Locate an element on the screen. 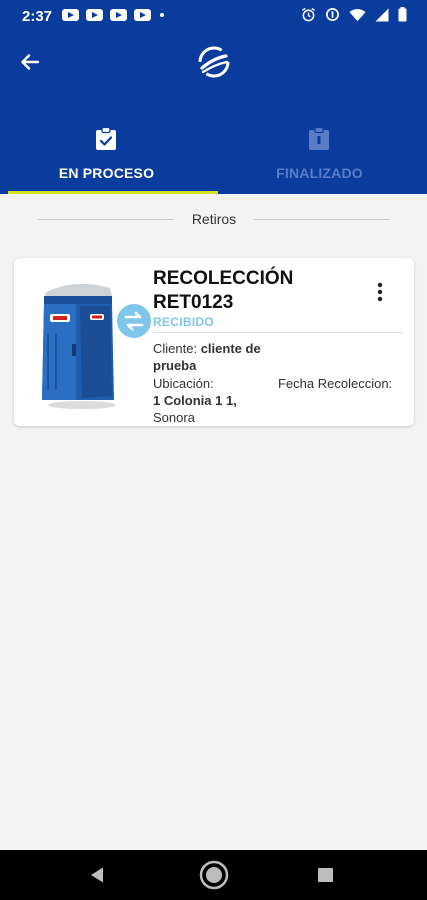  system-status-icons is located at coordinates (354, 14).